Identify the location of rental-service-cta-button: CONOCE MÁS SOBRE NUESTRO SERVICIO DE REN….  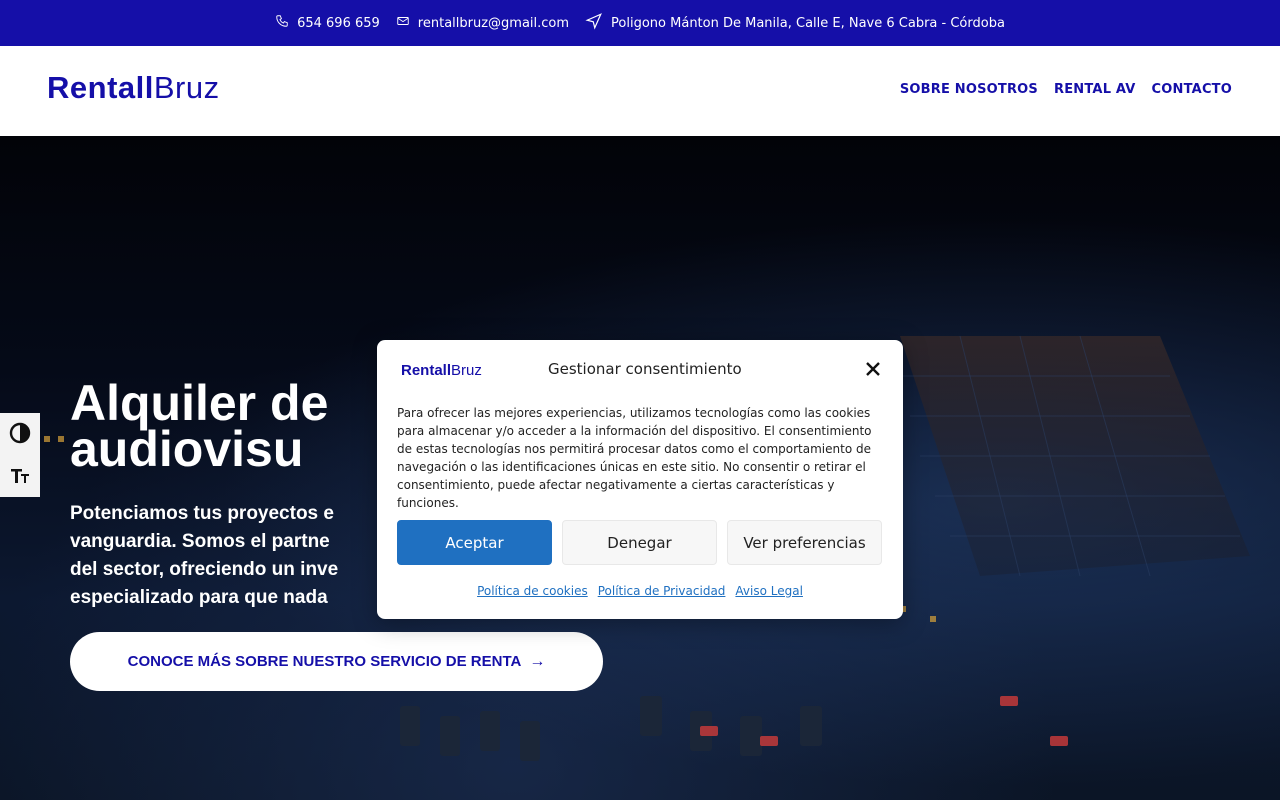
(336, 661).